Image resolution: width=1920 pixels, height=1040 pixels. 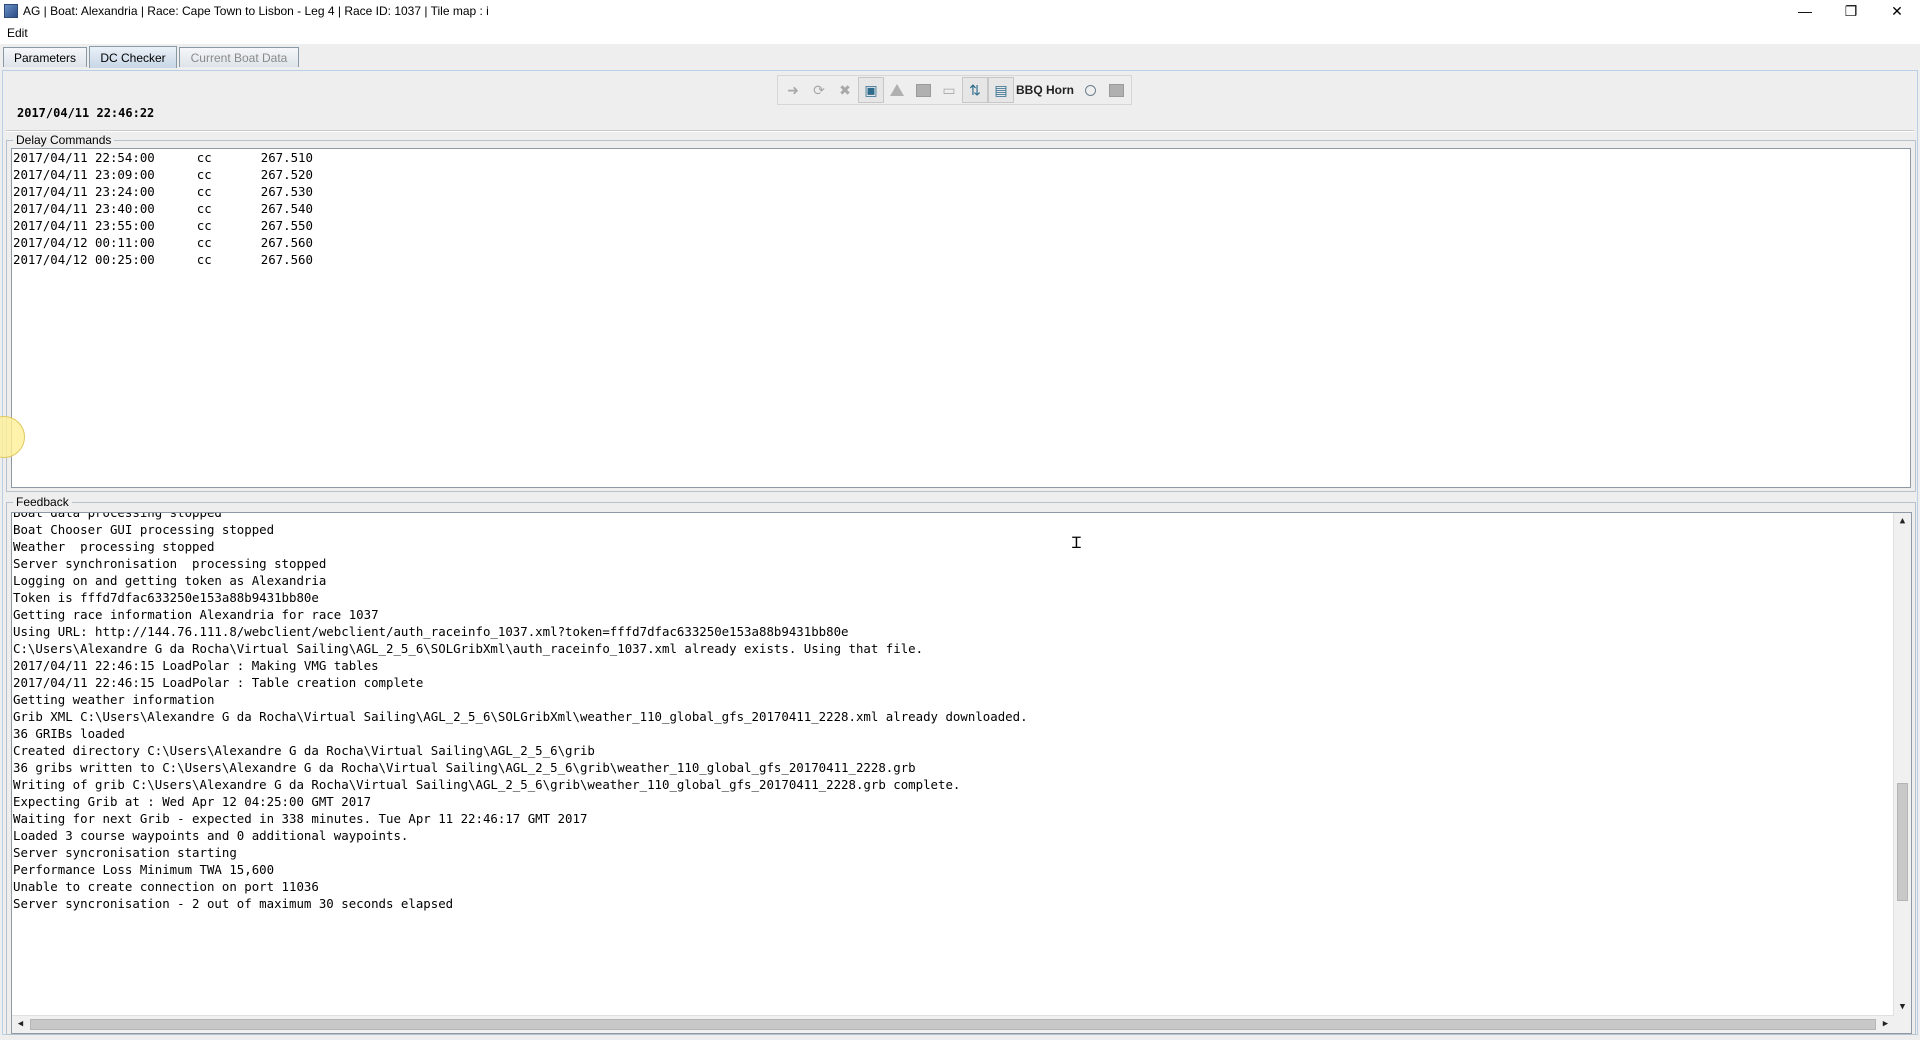 What do you see at coordinates (960, 33) in the screenshot?
I see `menu-bar: Edit` at bounding box center [960, 33].